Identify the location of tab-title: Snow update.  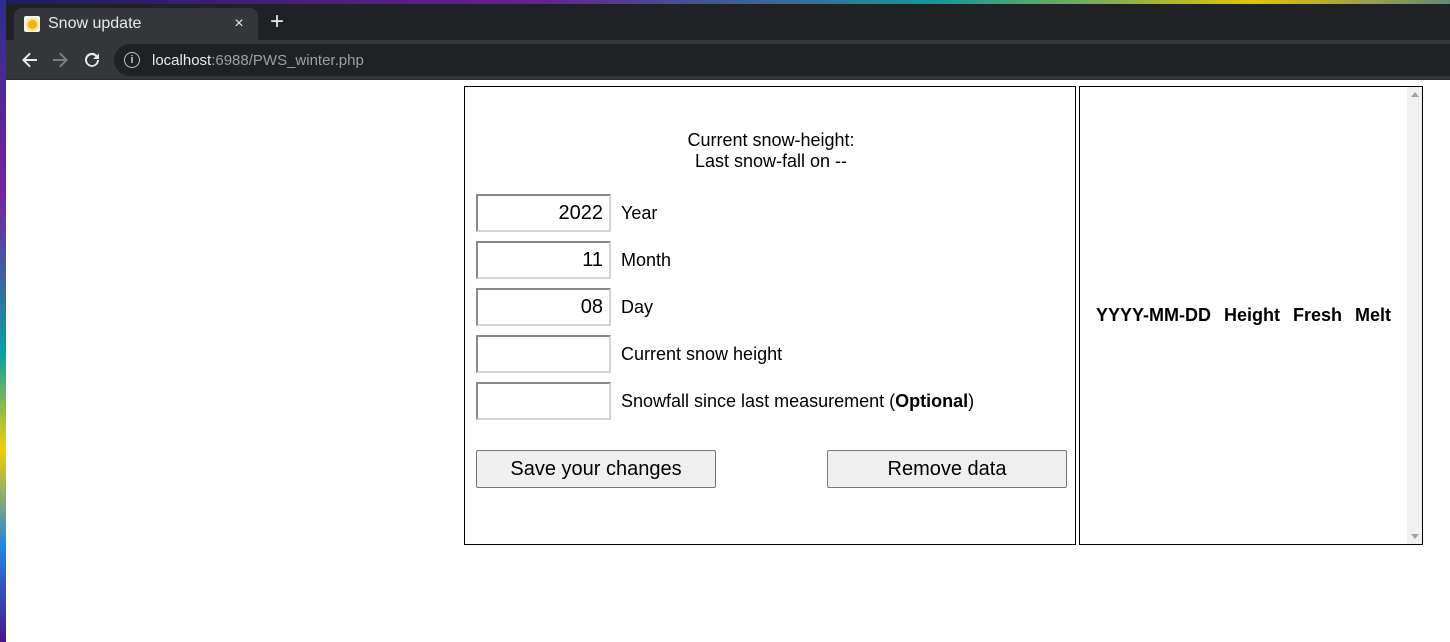
(95, 23).